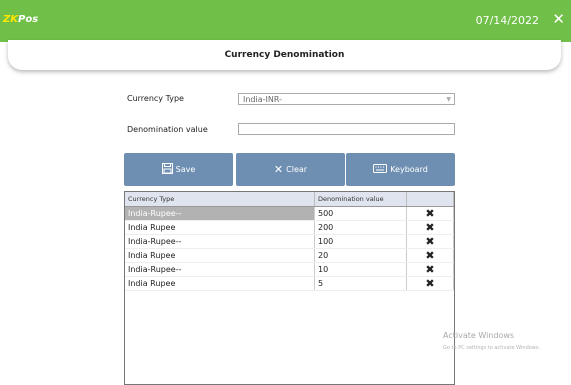  What do you see at coordinates (185, 169) in the screenshot?
I see `save-label: Save` at bounding box center [185, 169].